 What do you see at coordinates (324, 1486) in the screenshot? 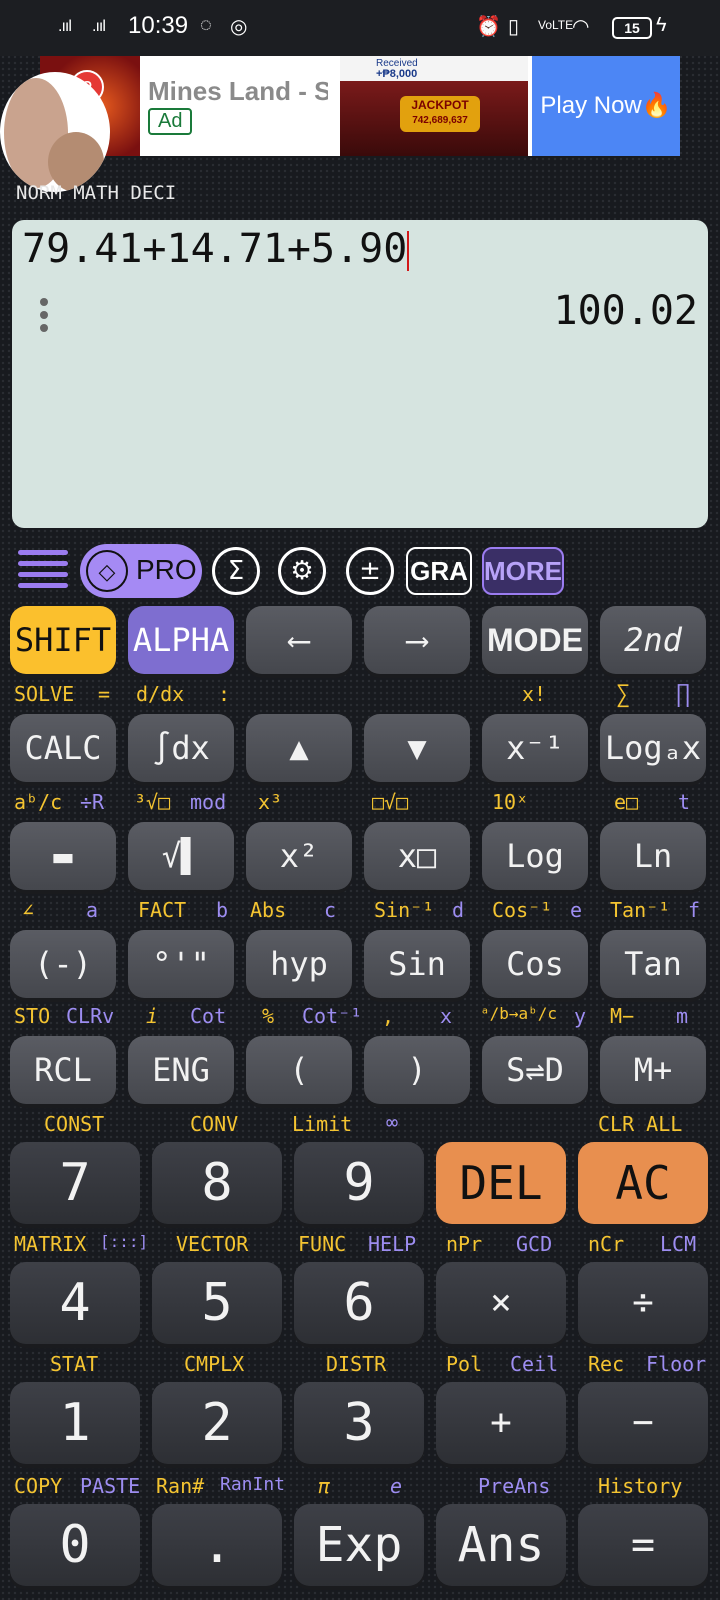
I see `label-pi: π` at bounding box center [324, 1486].